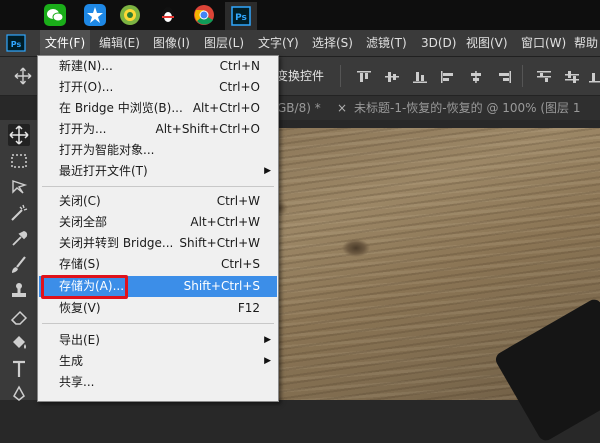 Image resolution: width=600 pixels, height=443 pixels. What do you see at coordinates (158, 171) in the screenshot?
I see `menu-item-recent-files: 最近打开文件(T) ▶` at bounding box center [158, 171].